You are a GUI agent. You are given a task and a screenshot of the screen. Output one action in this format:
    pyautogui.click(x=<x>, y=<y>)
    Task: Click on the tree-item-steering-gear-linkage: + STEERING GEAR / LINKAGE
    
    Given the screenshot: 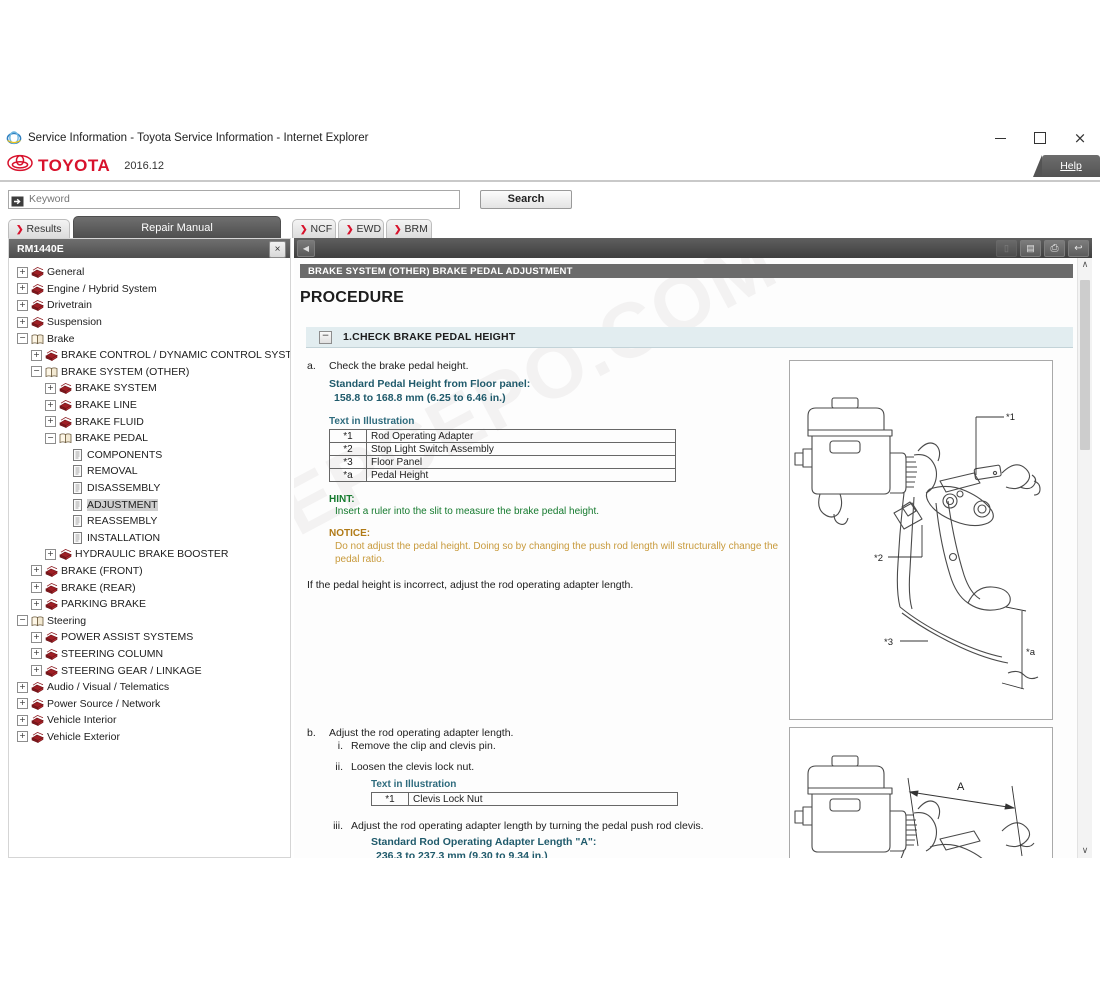 What is the action you would take?
    pyautogui.click(x=149, y=670)
    